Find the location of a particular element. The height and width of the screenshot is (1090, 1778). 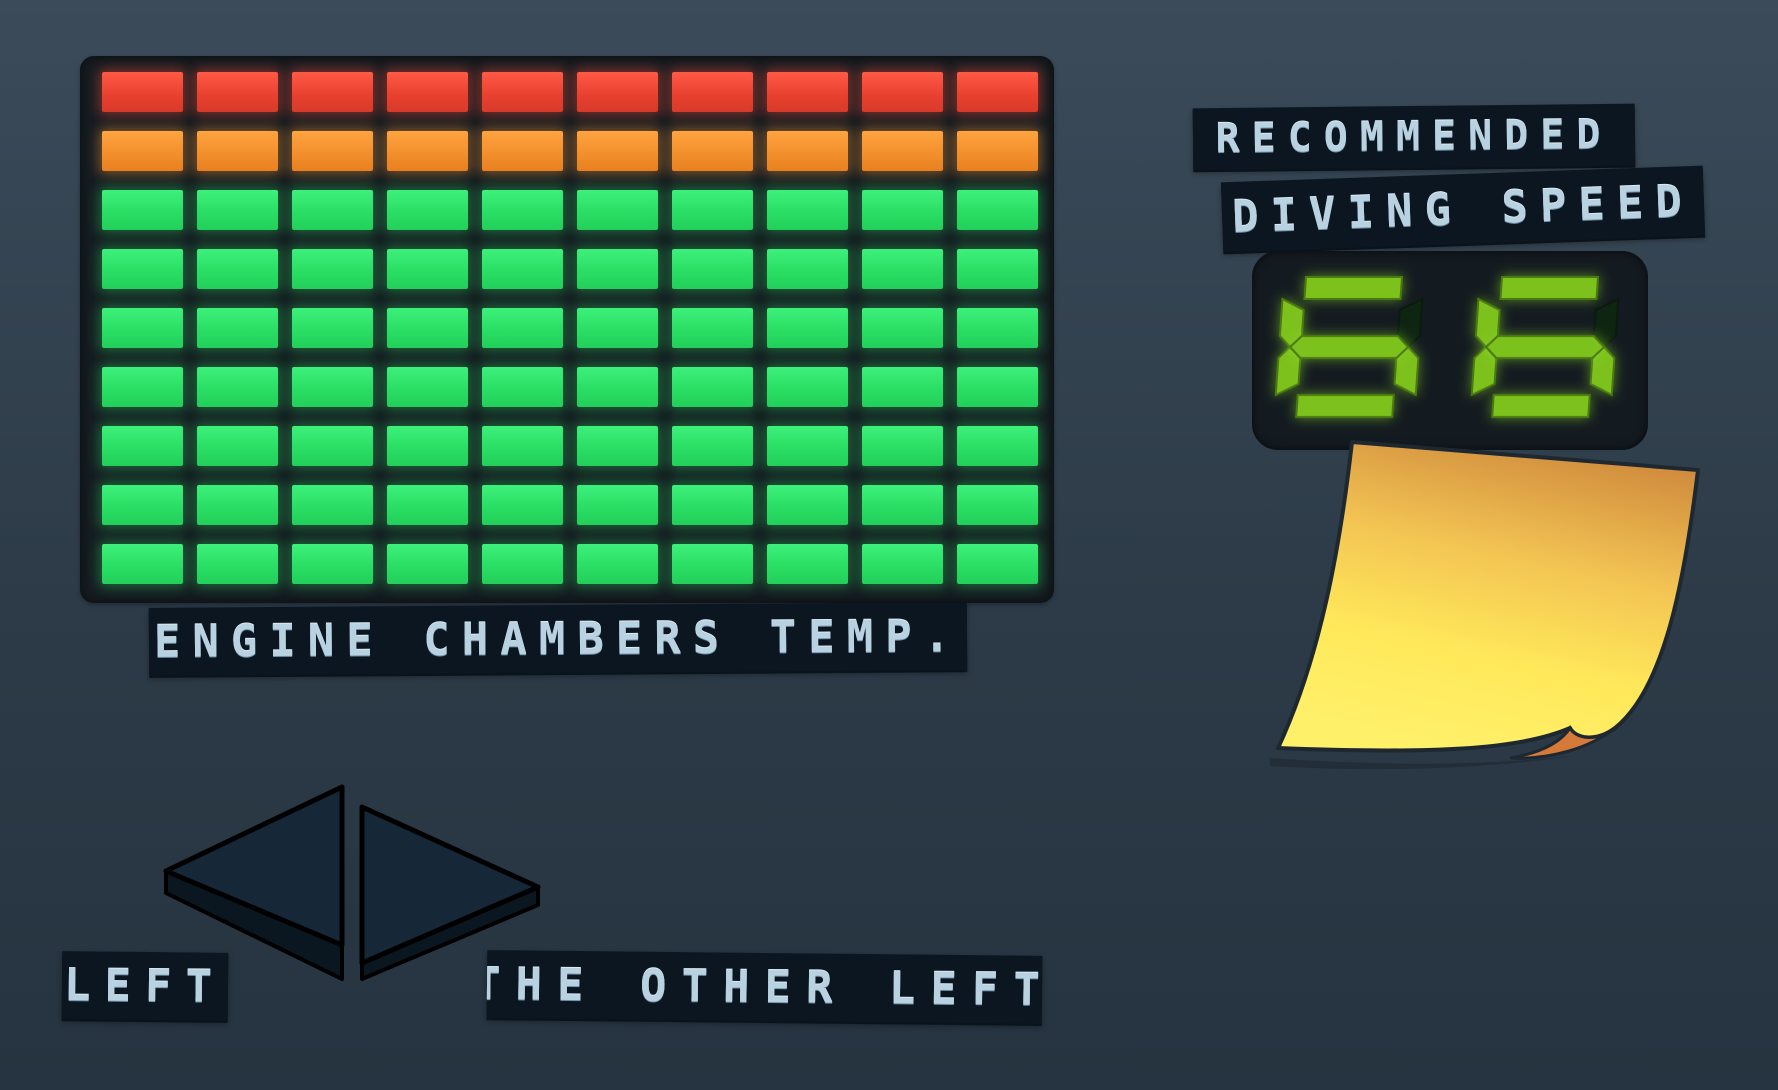

diving-speed-label: DIVING SPEED is located at coordinates (1463, 209).